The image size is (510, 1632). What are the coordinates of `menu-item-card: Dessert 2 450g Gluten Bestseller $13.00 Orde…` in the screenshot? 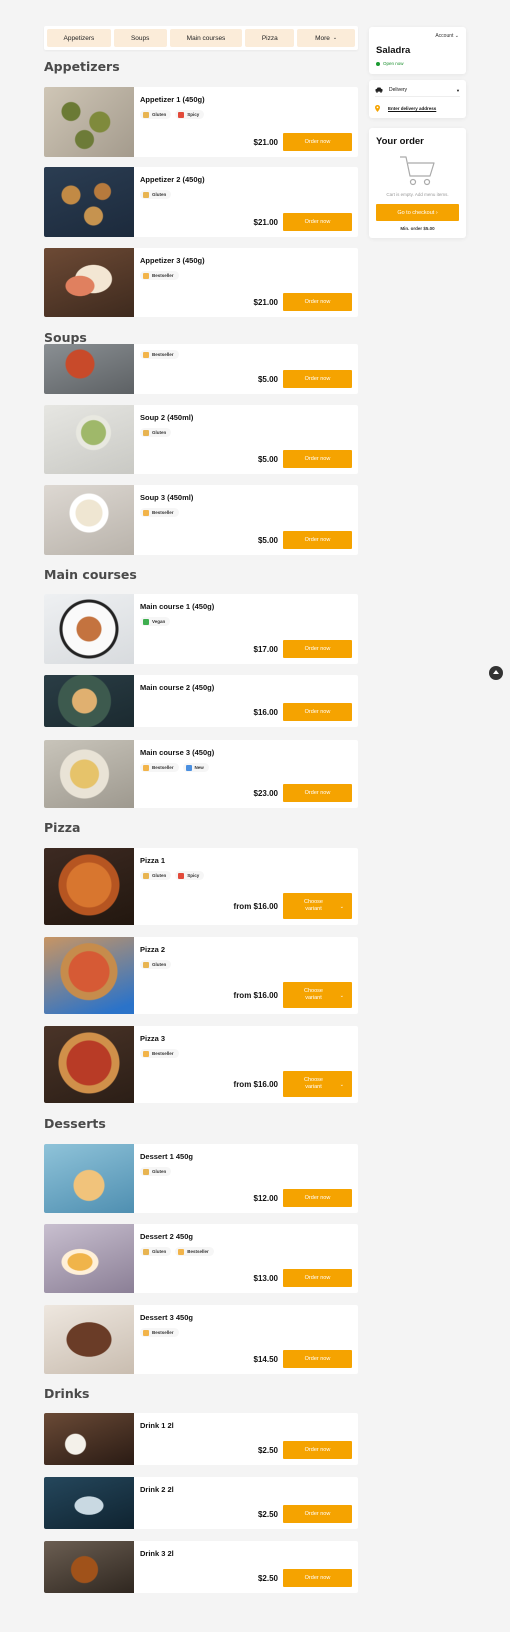 It's located at (201, 1258).